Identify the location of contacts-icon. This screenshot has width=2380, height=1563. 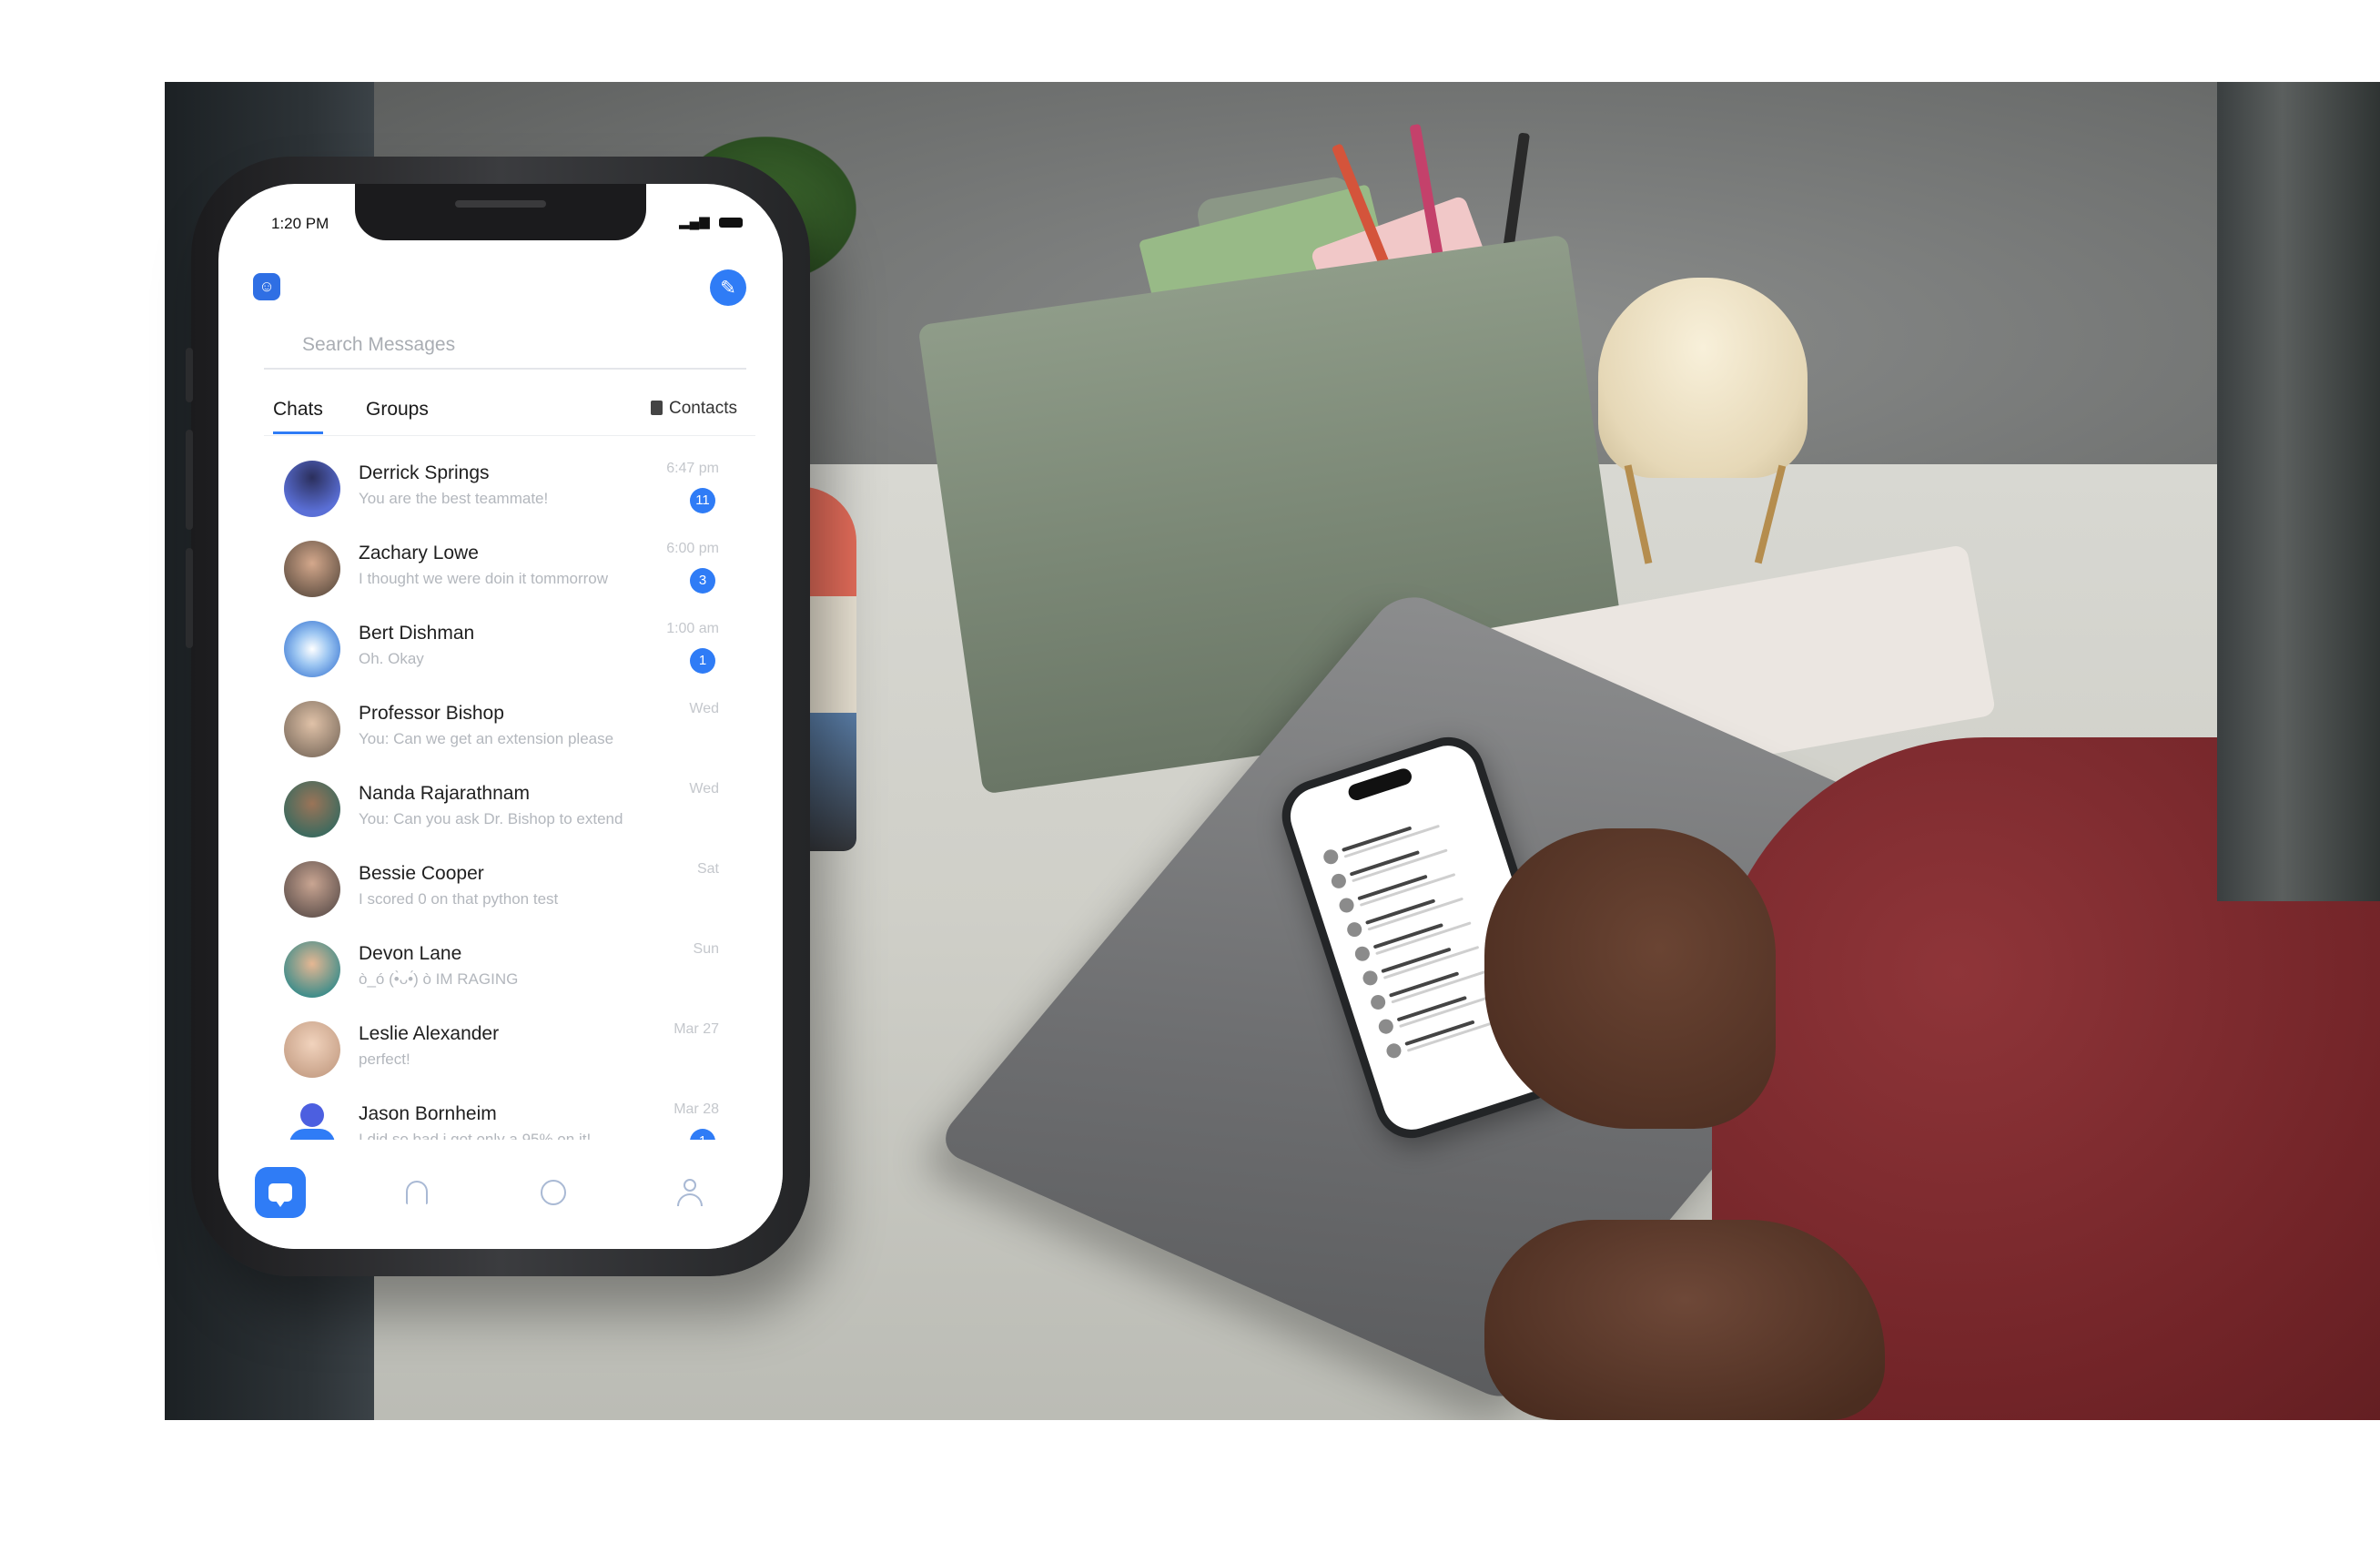
(657, 408).